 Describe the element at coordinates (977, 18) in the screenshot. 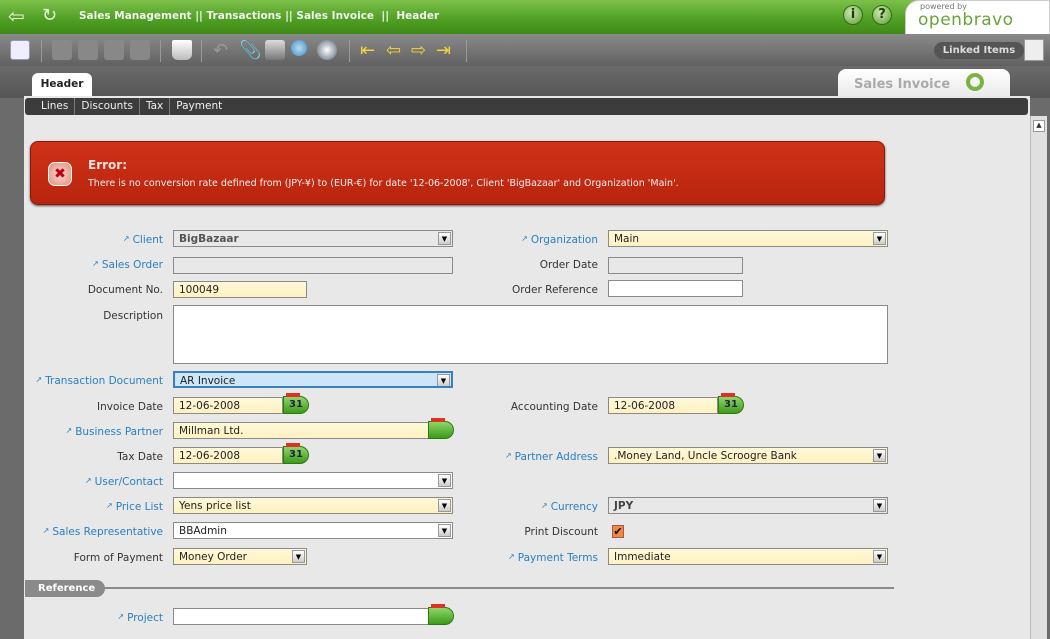

I see `openbravo-logo: powered by openbravo` at that location.